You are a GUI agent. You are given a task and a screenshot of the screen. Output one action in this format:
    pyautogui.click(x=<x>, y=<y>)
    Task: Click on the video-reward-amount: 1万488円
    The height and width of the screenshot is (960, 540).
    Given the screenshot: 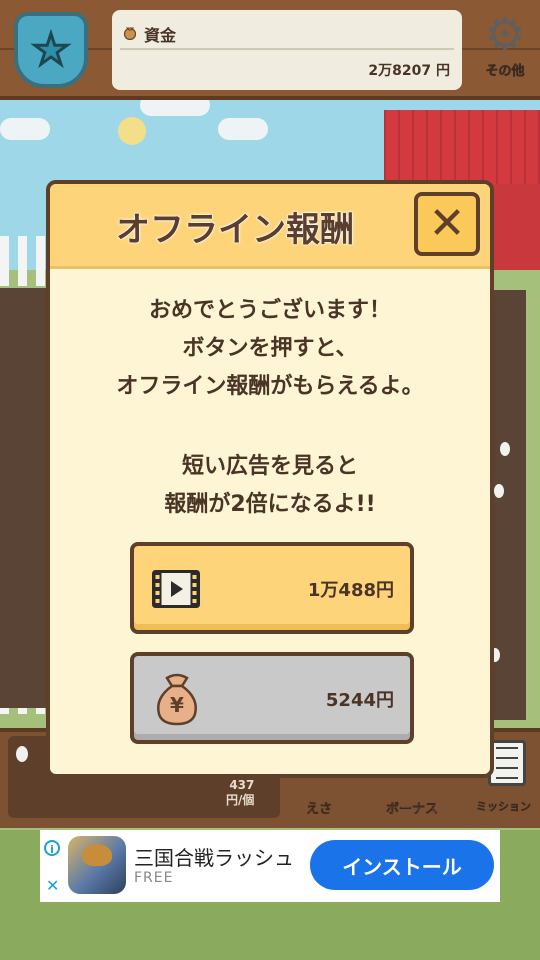 What is the action you would take?
    pyautogui.click(x=350, y=590)
    